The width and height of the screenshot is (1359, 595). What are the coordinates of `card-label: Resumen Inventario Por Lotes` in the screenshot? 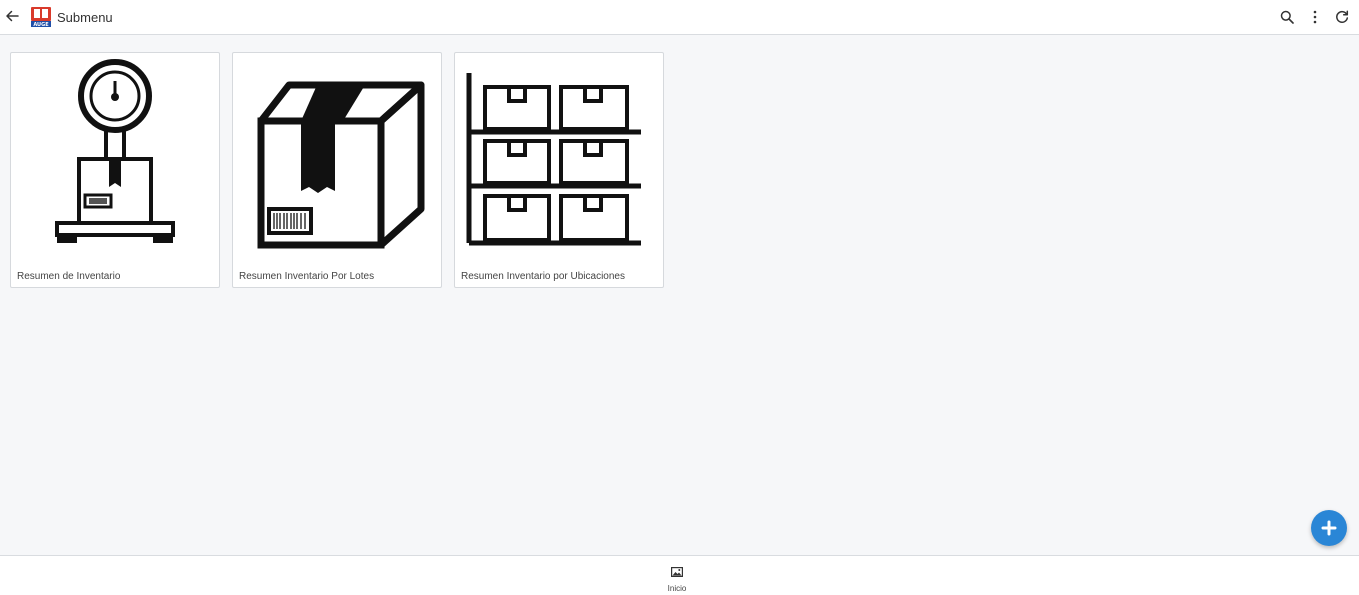 It's located at (307, 276).